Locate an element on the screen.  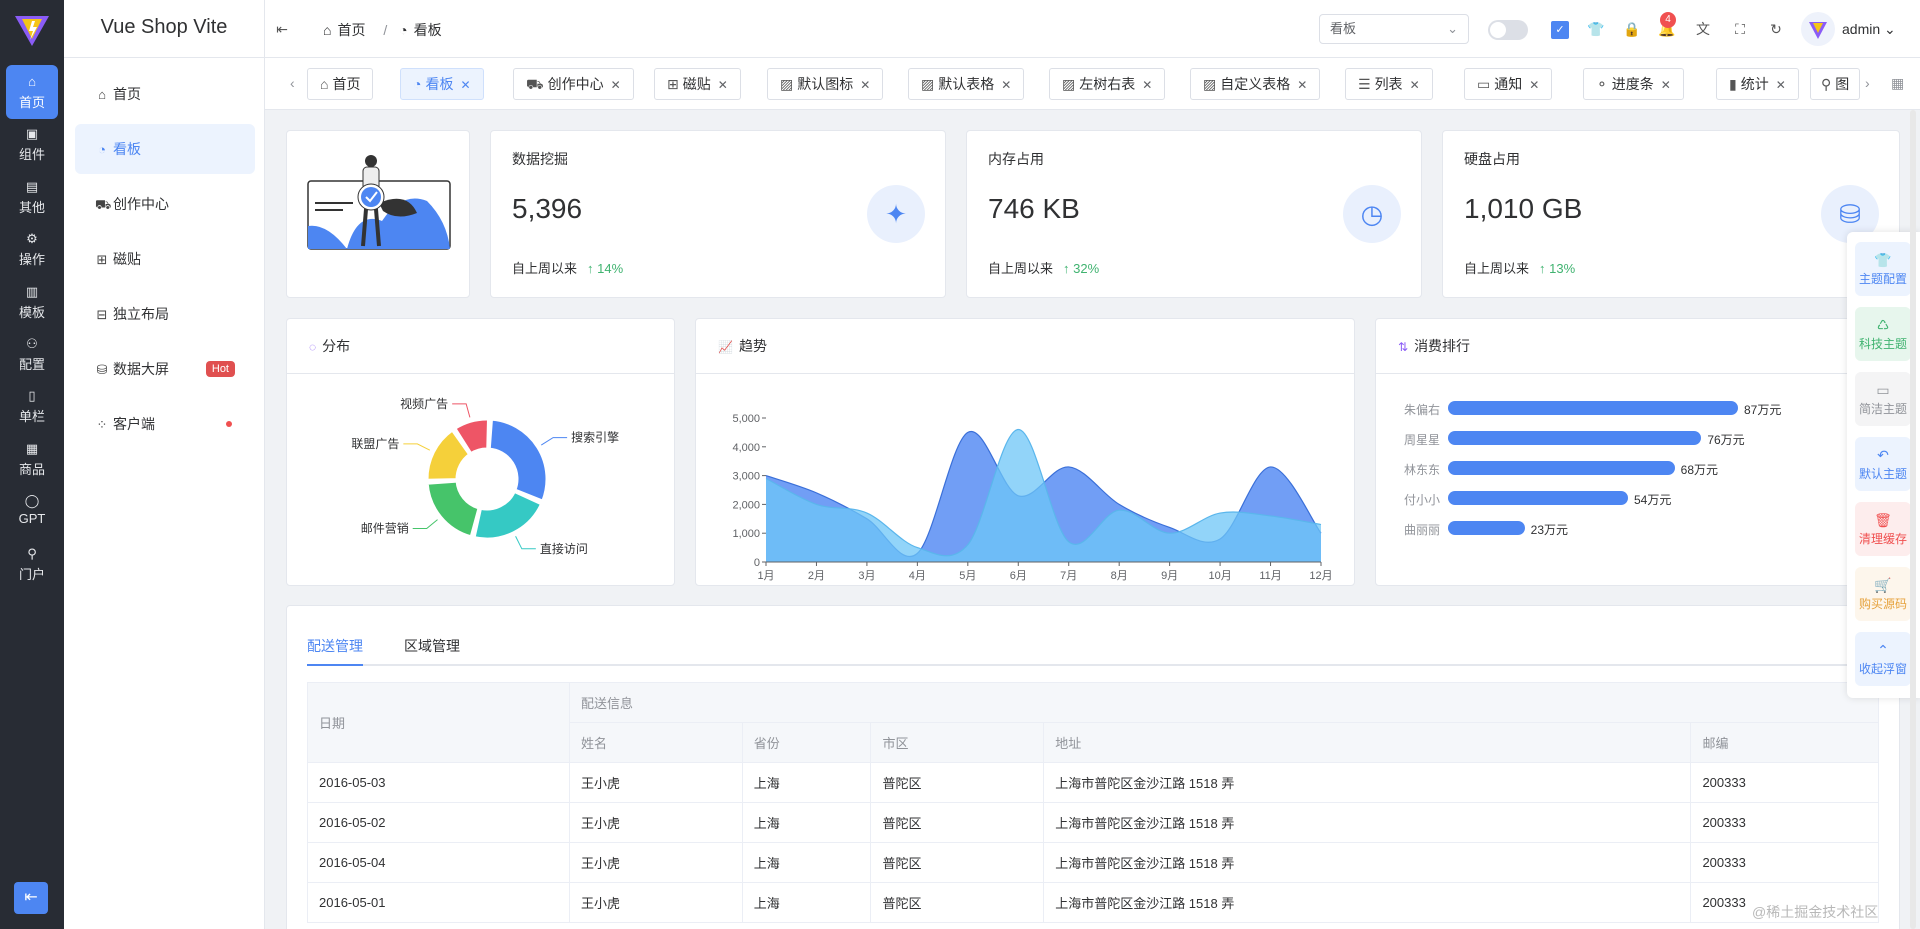
header: ⇤ ⌂ 首页 / ◔ 看板 看板 ⌄ ✓ 👕 🔒 🔔 4 文 ⛶ ↻ admin ⌄ is located at coordinates (1092, 29).